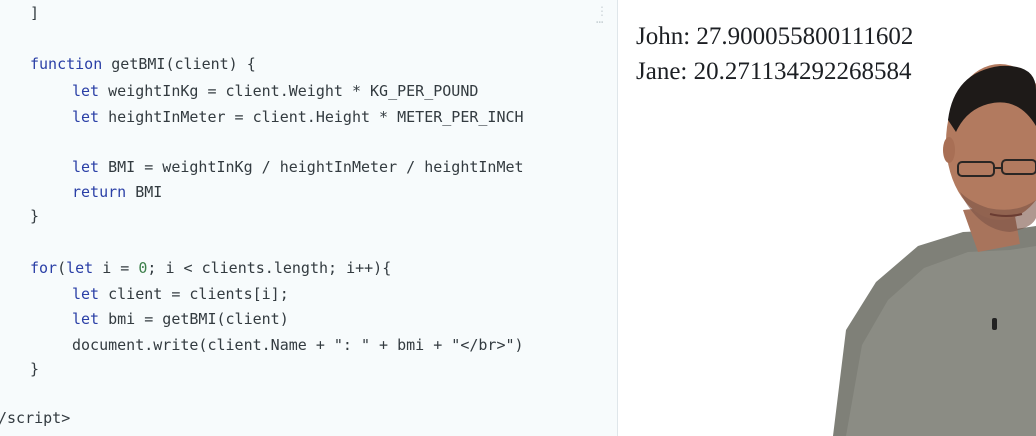  Describe the element at coordinates (35, 13) in the screenshot. I see `code-line: ]` at that location.